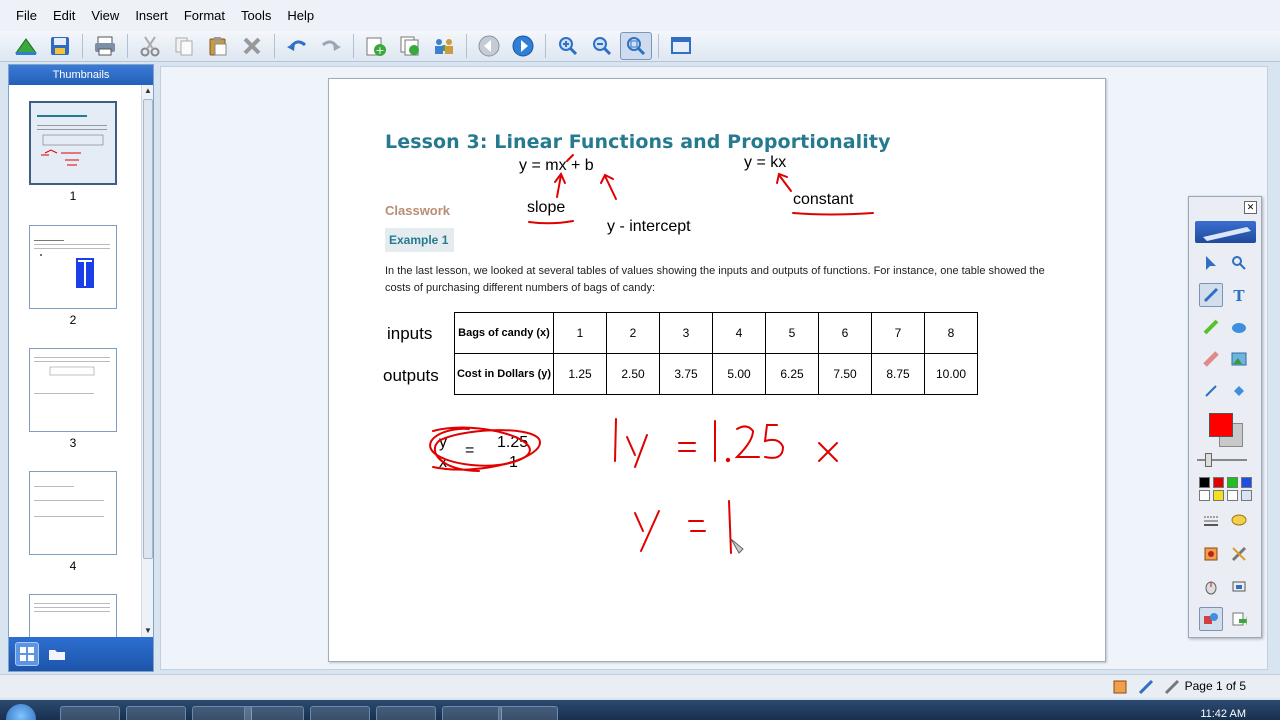 This screenshot has width=1280, height=720. I want to click on select-tool, so click(1211, 263).